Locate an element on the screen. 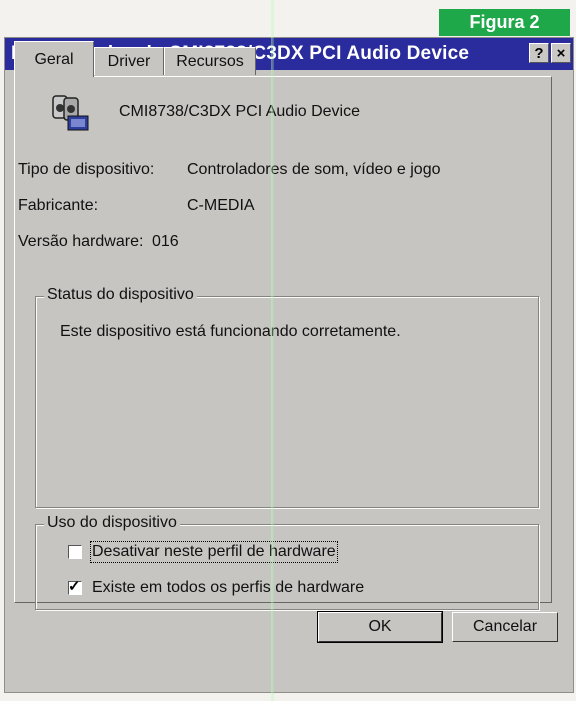 This screenshot has width=576, height=701. close-icon: × is located at coordinates (561, 53).